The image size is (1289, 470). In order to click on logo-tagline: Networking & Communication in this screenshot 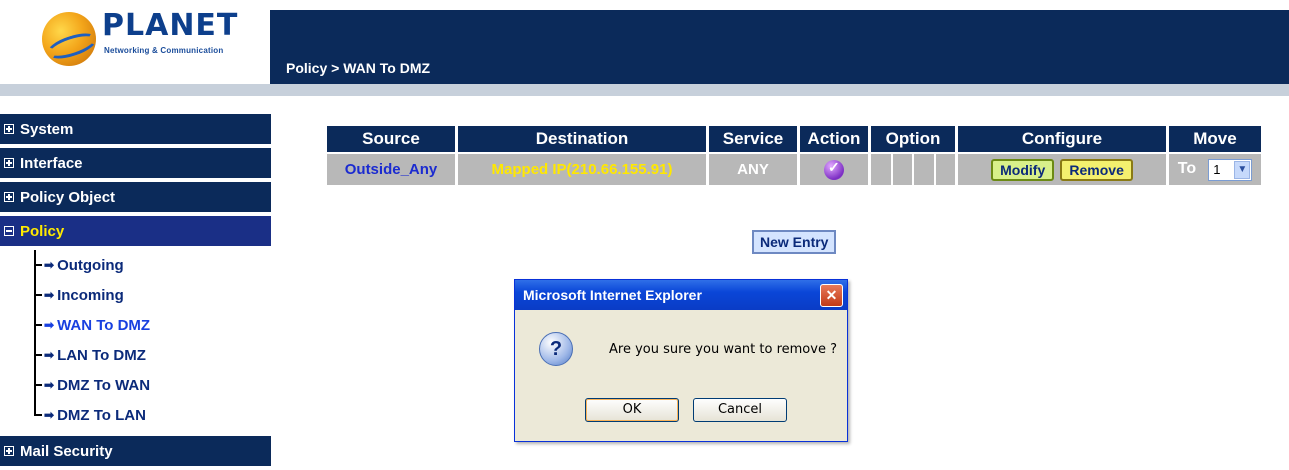, I will do `click(164, 50)`.